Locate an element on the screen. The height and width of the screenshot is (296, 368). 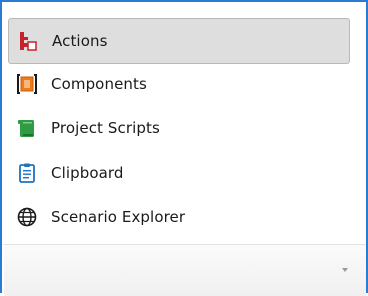
clipboard-icon is located at coordinates (27, 173).